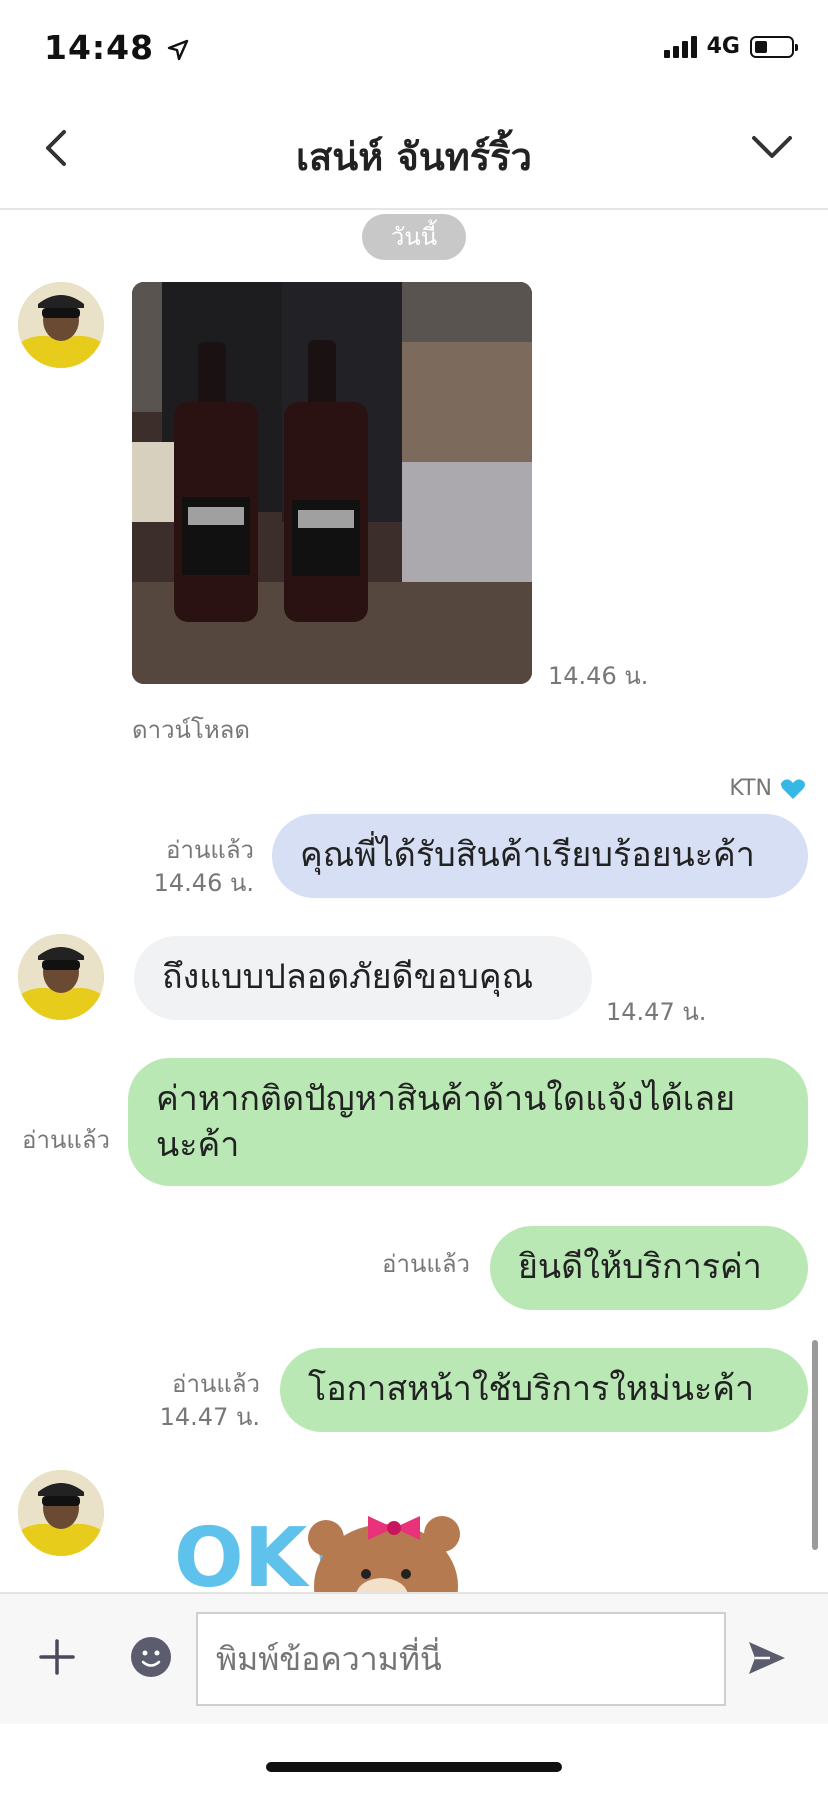 This screenshot has width=828, height=1794. I want to click on message-text: โอกาสหน้าใช้บริการใหม่นะค้า, so click(531, 1389).